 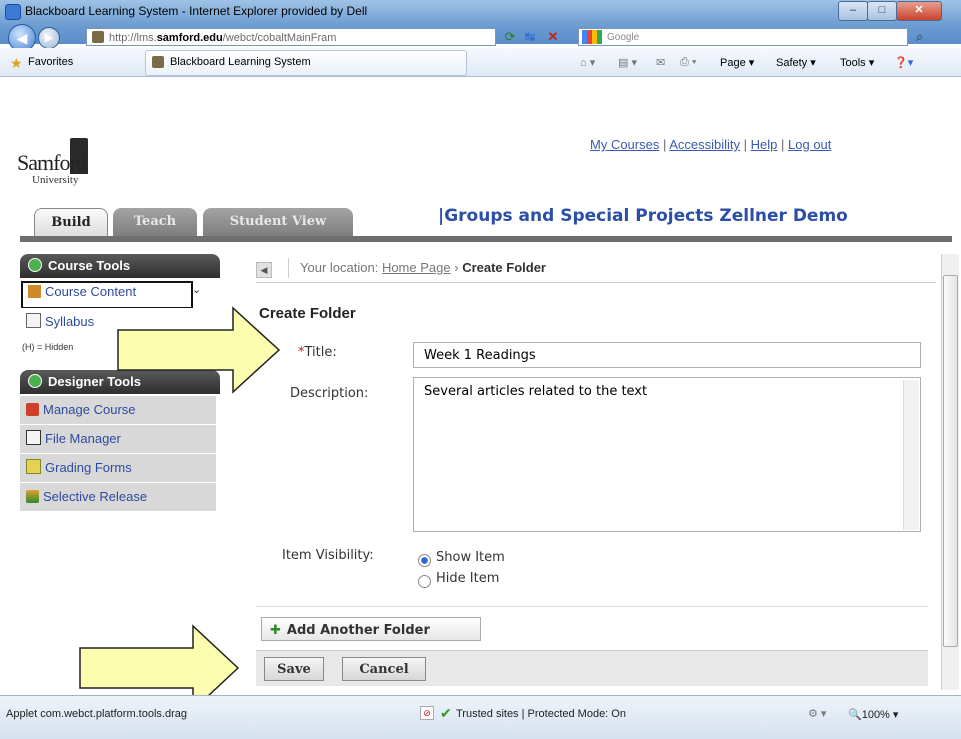 What do you see at coordinates (541, 714) in the screenshot?
I see `security-zone: Trusted sites | Protected Mode: On` at bounding box center [541, 714].